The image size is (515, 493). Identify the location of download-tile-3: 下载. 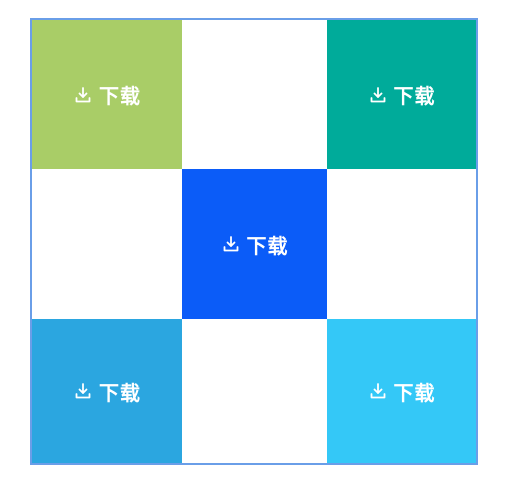
(401, 94).